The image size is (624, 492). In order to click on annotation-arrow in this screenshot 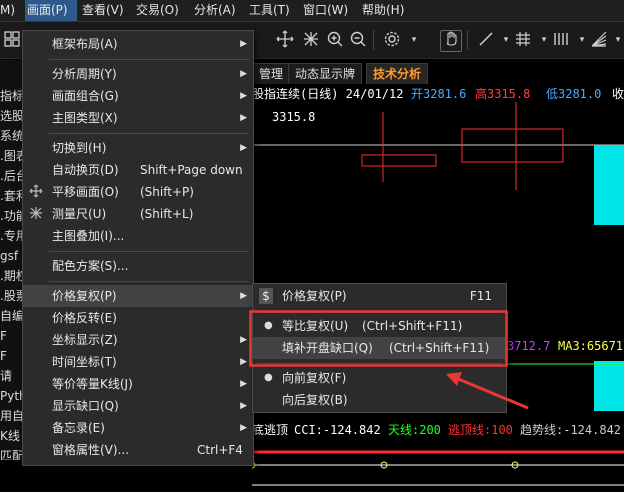, I will do `click(492, 393)`.